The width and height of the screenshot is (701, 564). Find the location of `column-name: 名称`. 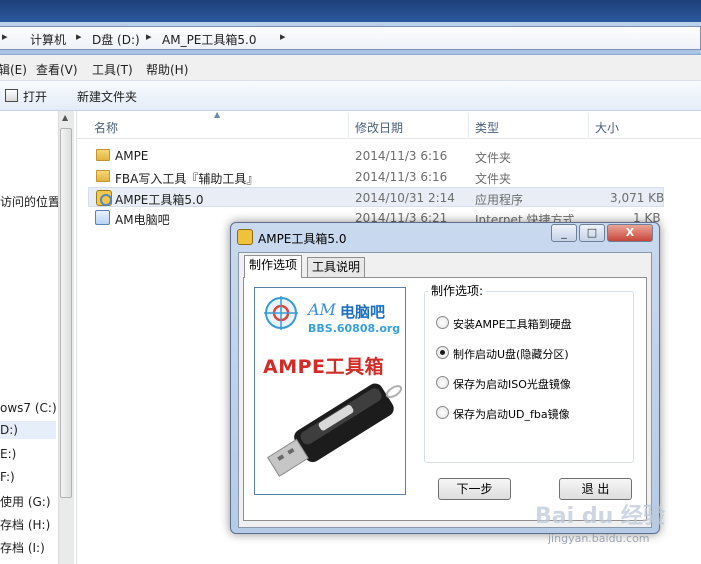

column-name: 名称 is located at coordinates (106, 127).